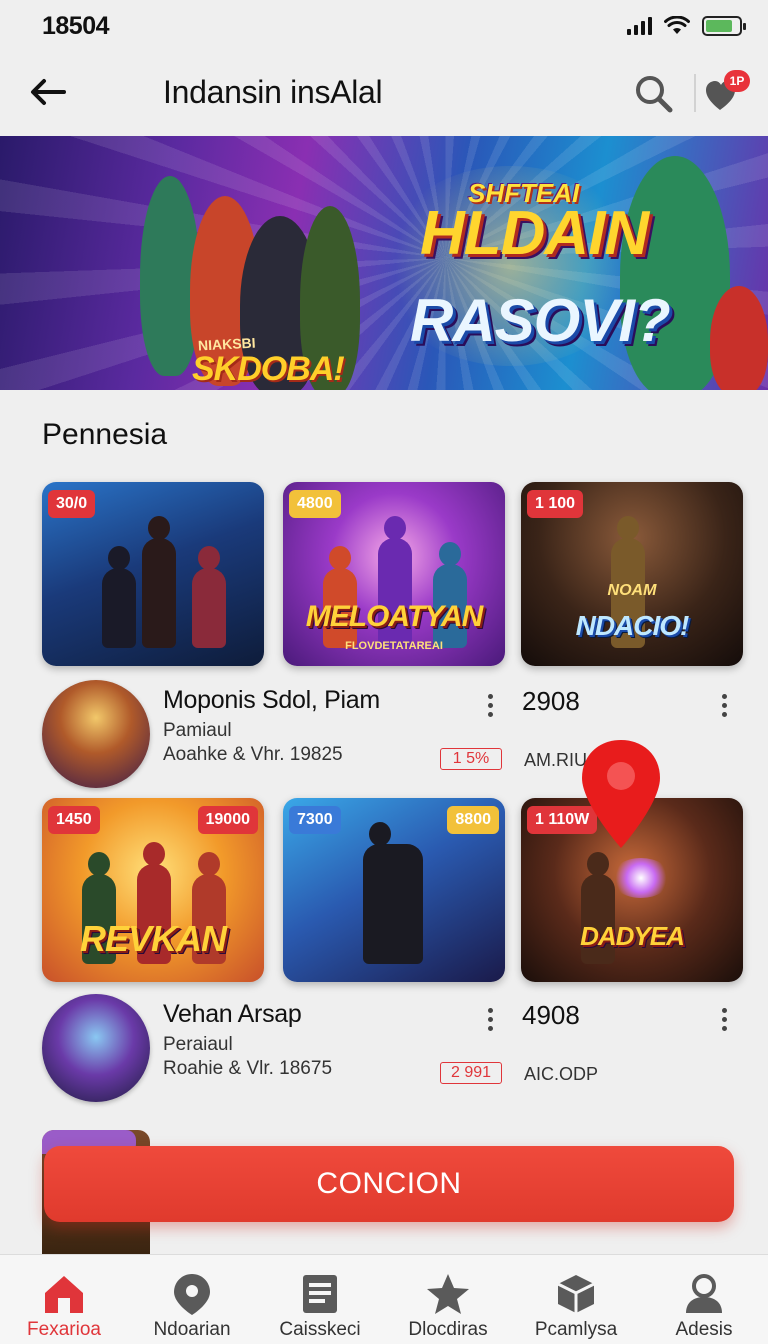 Image resolution: width=768 pixels, height=1344 pixels. Describe the element at coordinates (153, 574) in the screenshot. I see `game-card: 30/0` at that location.